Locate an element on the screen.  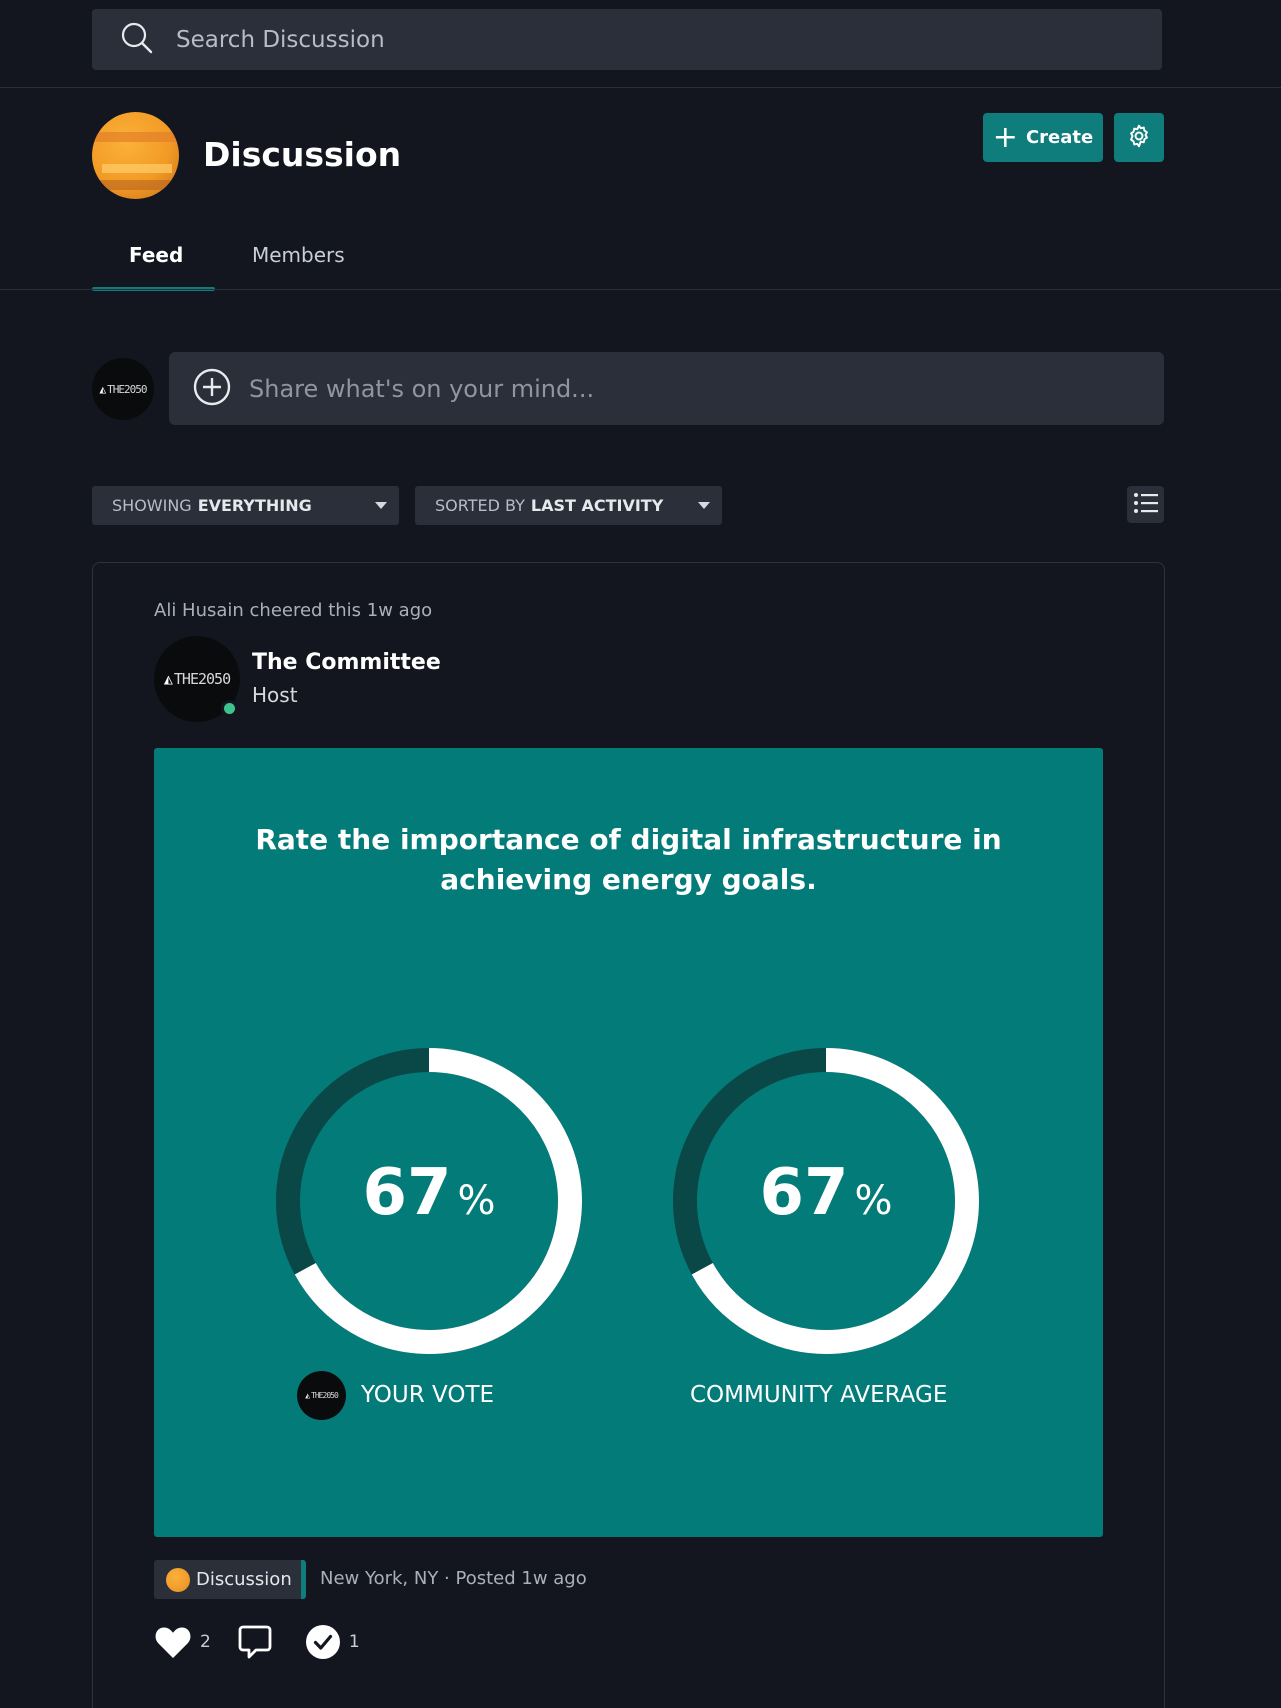
show-filter-dropdown: SHOWING EVERYTHING is located at coordinates (245, 505).